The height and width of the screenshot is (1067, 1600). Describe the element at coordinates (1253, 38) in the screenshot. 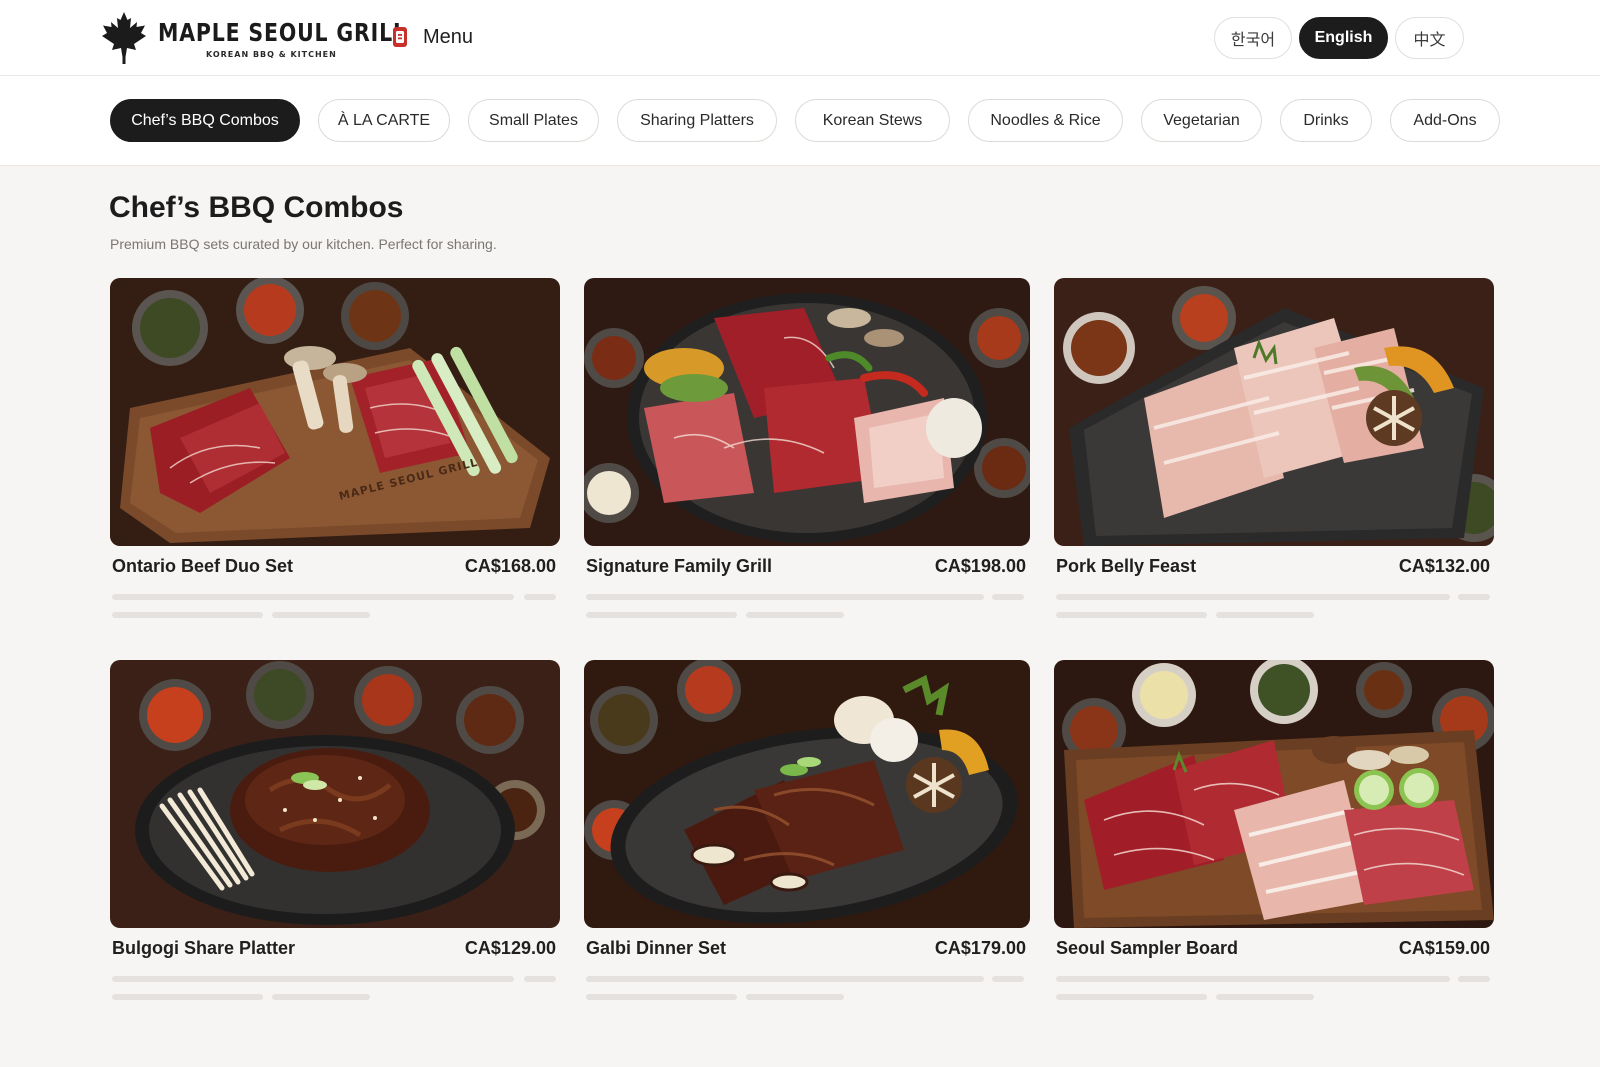

I see `language-korean-button: 한국어` at that location.